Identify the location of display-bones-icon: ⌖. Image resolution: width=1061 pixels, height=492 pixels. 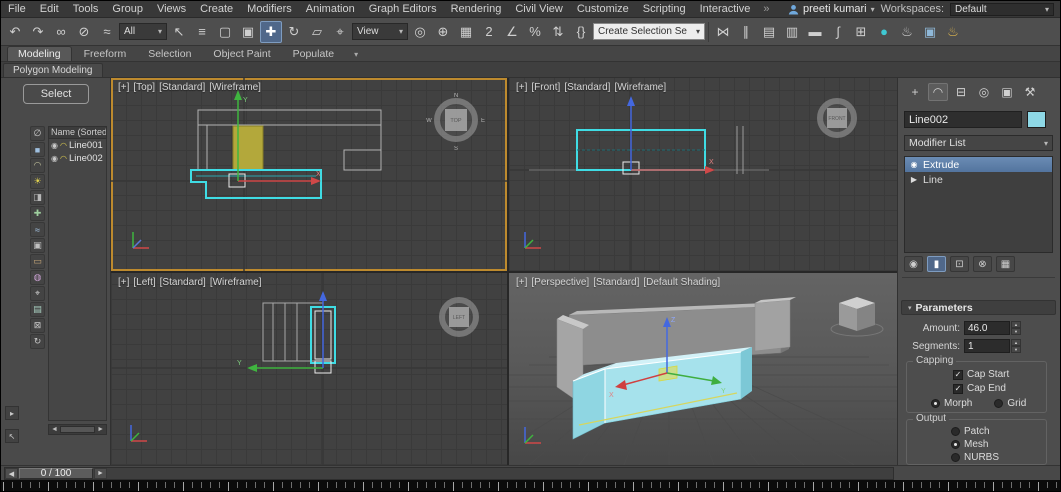
(37, 293).